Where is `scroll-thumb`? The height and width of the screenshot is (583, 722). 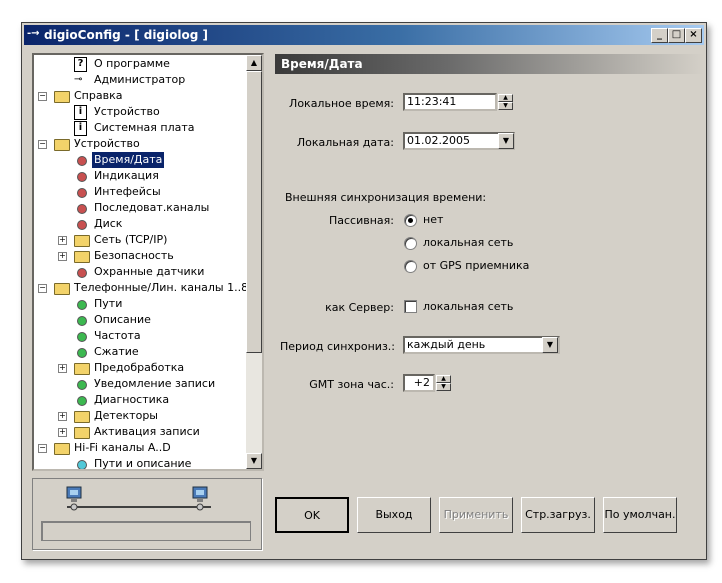 scroll-thumb is located at coordinates (254, 212).